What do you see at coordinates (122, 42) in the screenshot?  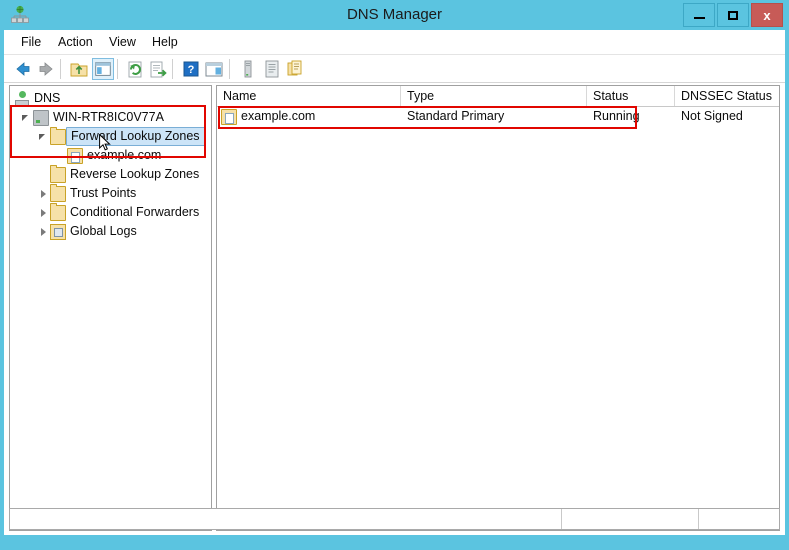 I see `menu-view: View` at bounding box center [122, 42].